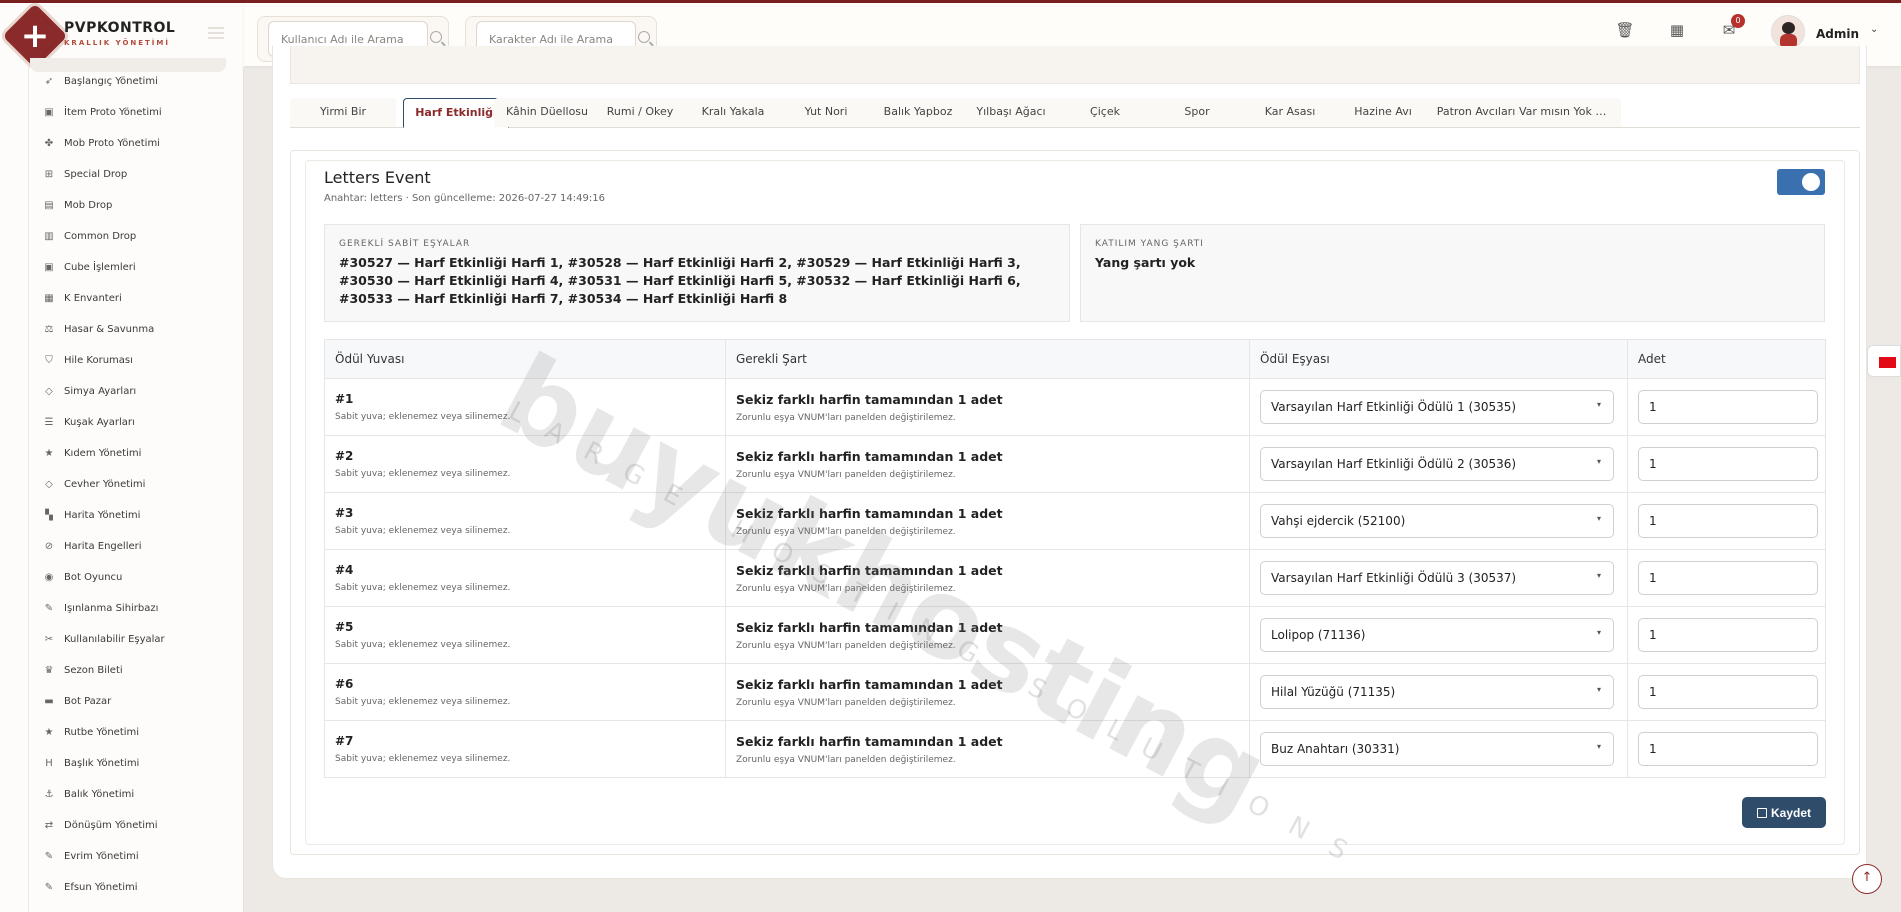 The width and height of the screenshot is (1901, 912). I want to click on sidebar-item: ▣ İtem Proto Yönetimi, so click(128, 112).